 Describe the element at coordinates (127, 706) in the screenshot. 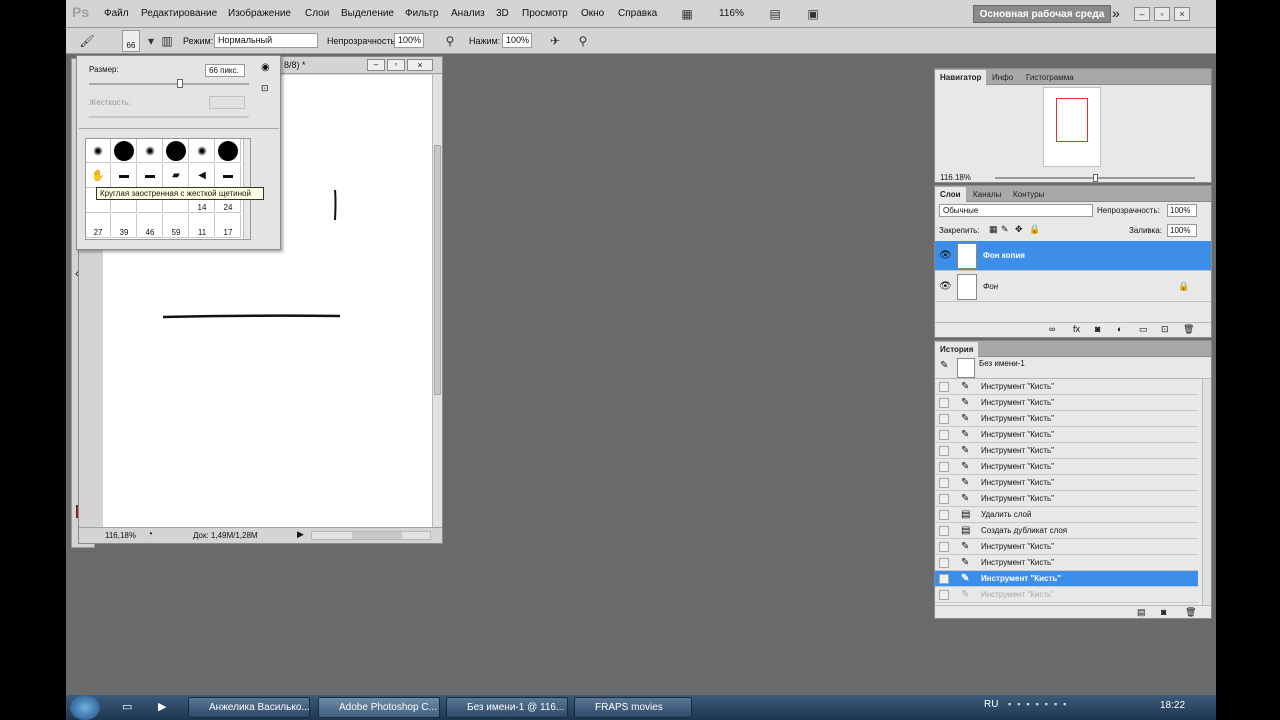

I see `show-desktop-icon: ▭` at that location.